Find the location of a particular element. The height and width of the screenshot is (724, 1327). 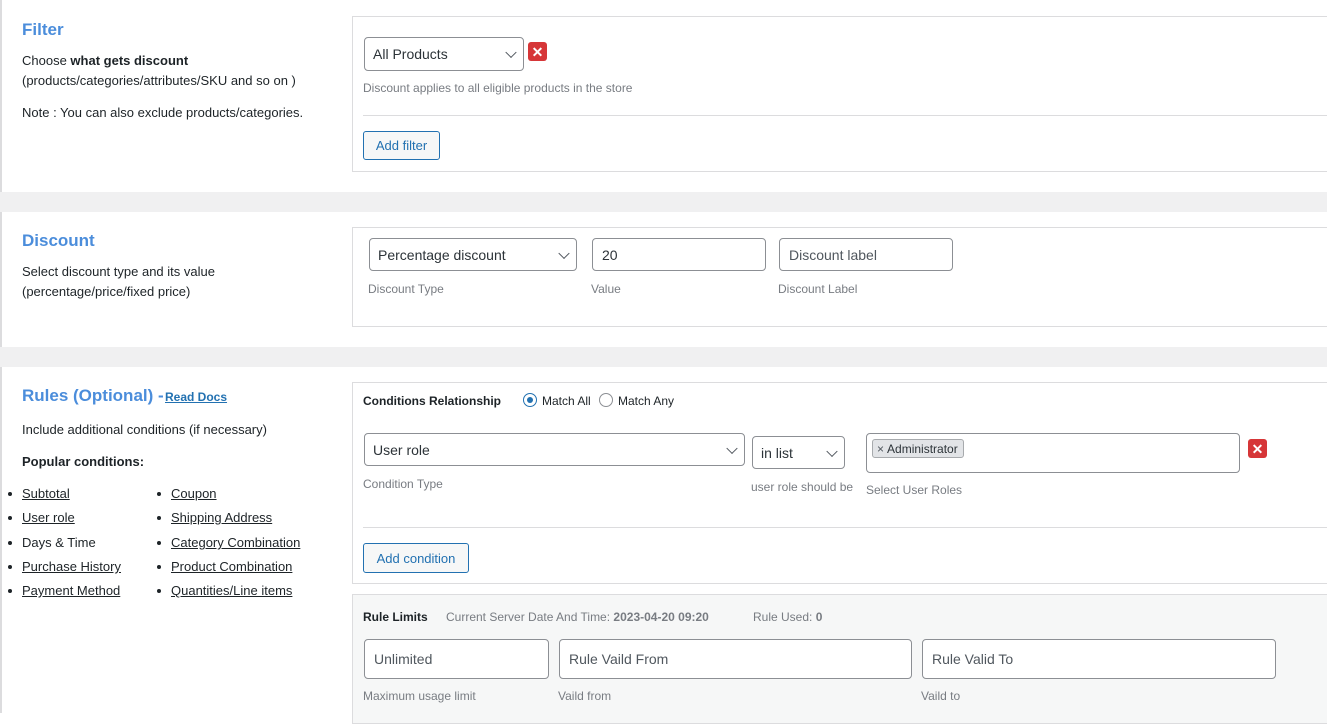

popular-condition-link: User role is located at coordinates (48, 517).